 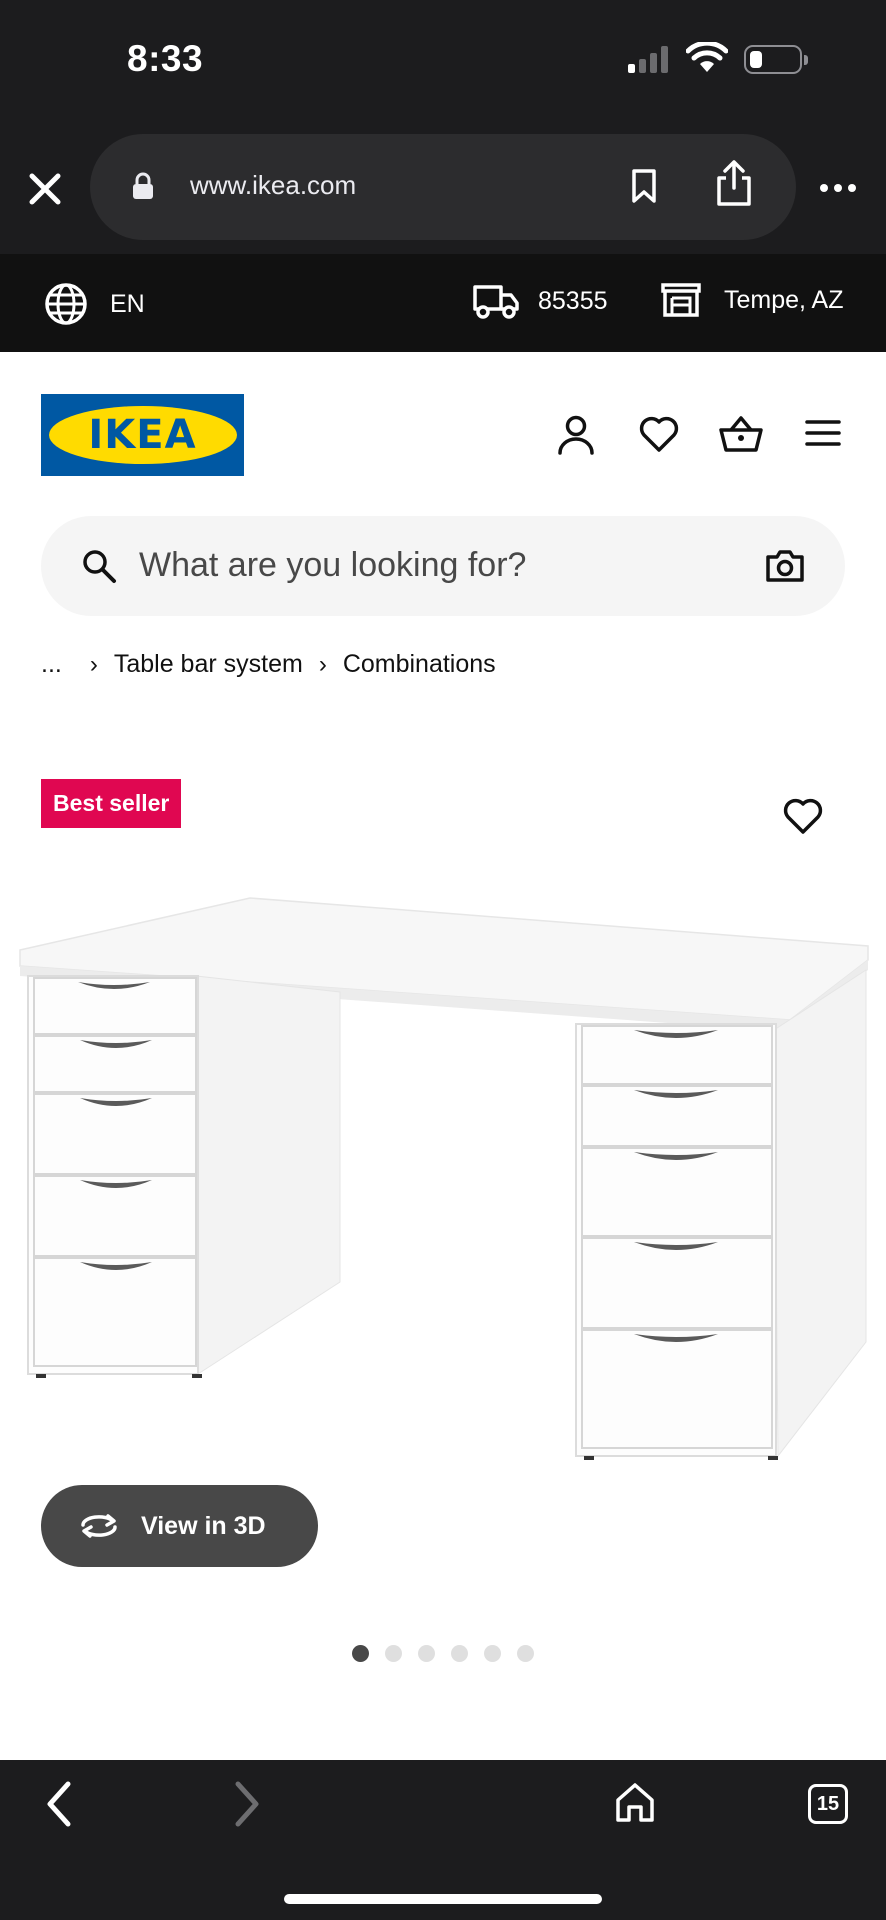 I want to click on cart-icon, so click(x=741, y=434).